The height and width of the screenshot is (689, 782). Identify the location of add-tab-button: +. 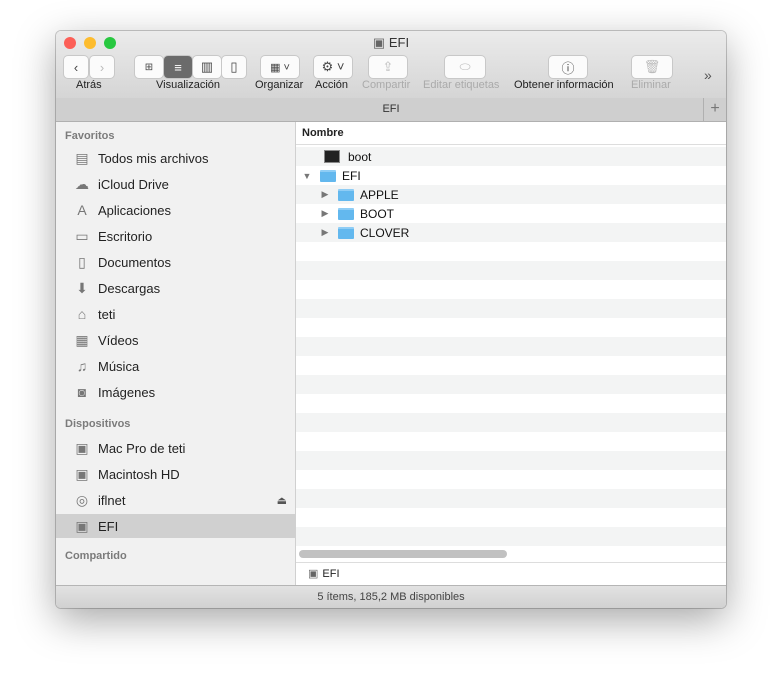
(714, 109).